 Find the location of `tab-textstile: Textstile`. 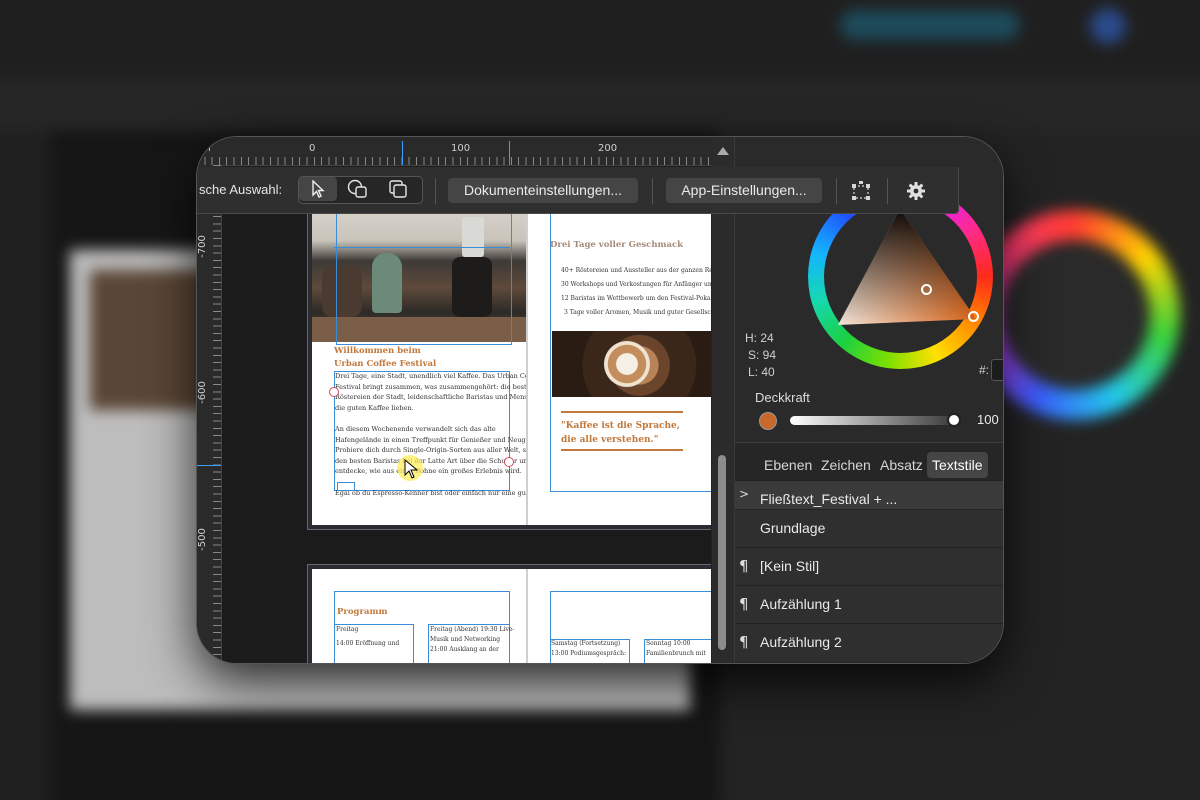

tab-textstile: Textstile is located at coordinates (957, 465).